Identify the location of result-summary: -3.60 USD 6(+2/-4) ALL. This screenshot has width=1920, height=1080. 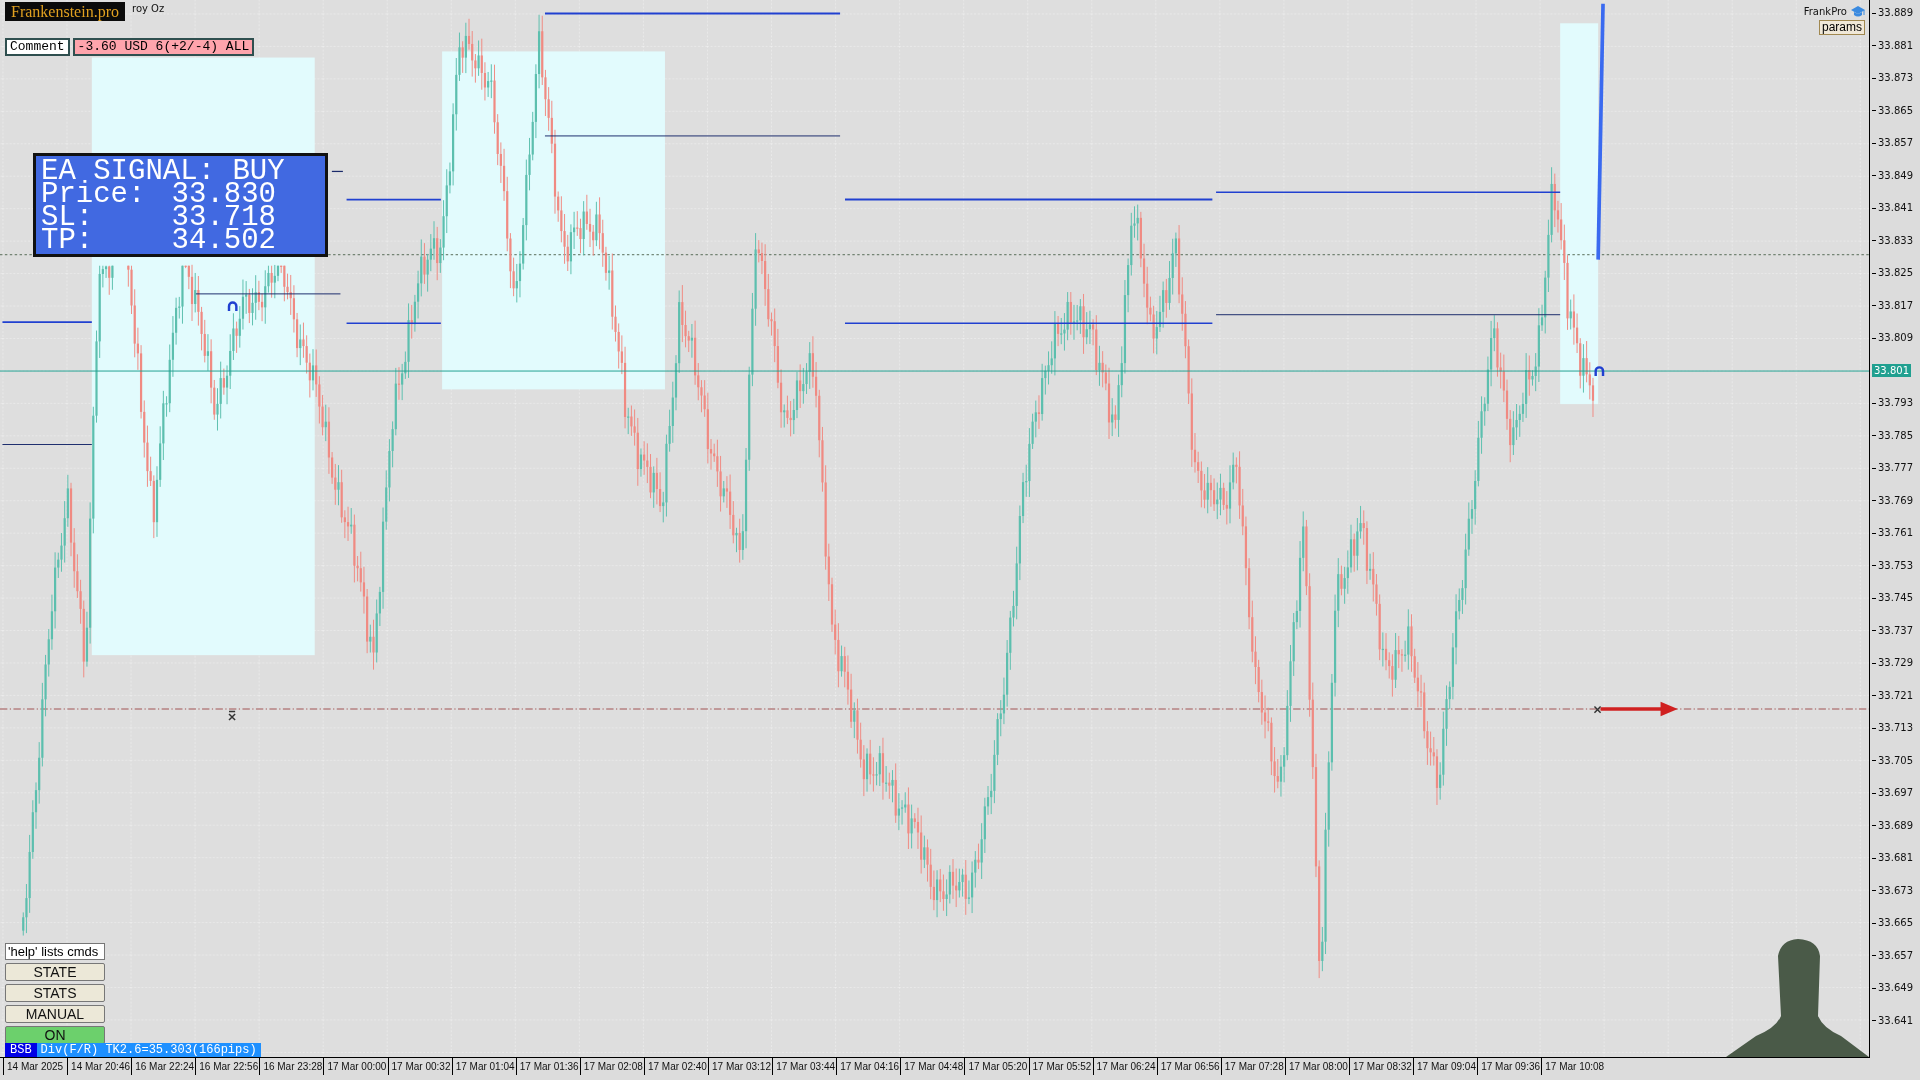
(163, 47).